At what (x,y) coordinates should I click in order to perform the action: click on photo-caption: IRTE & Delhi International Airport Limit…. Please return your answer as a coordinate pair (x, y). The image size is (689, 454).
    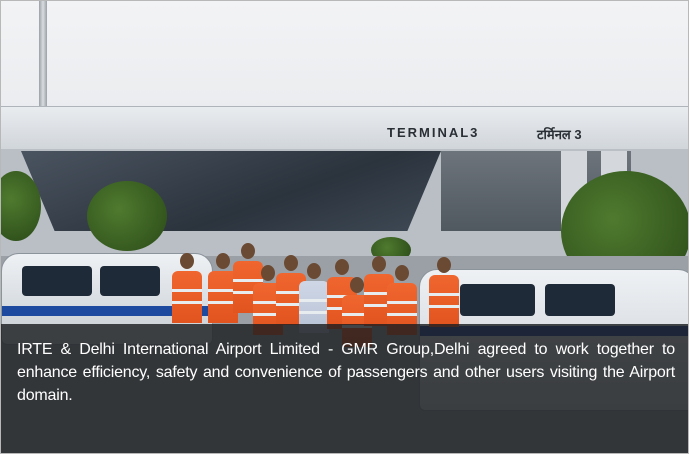
    Looking at the image, I should click on (346, 372).